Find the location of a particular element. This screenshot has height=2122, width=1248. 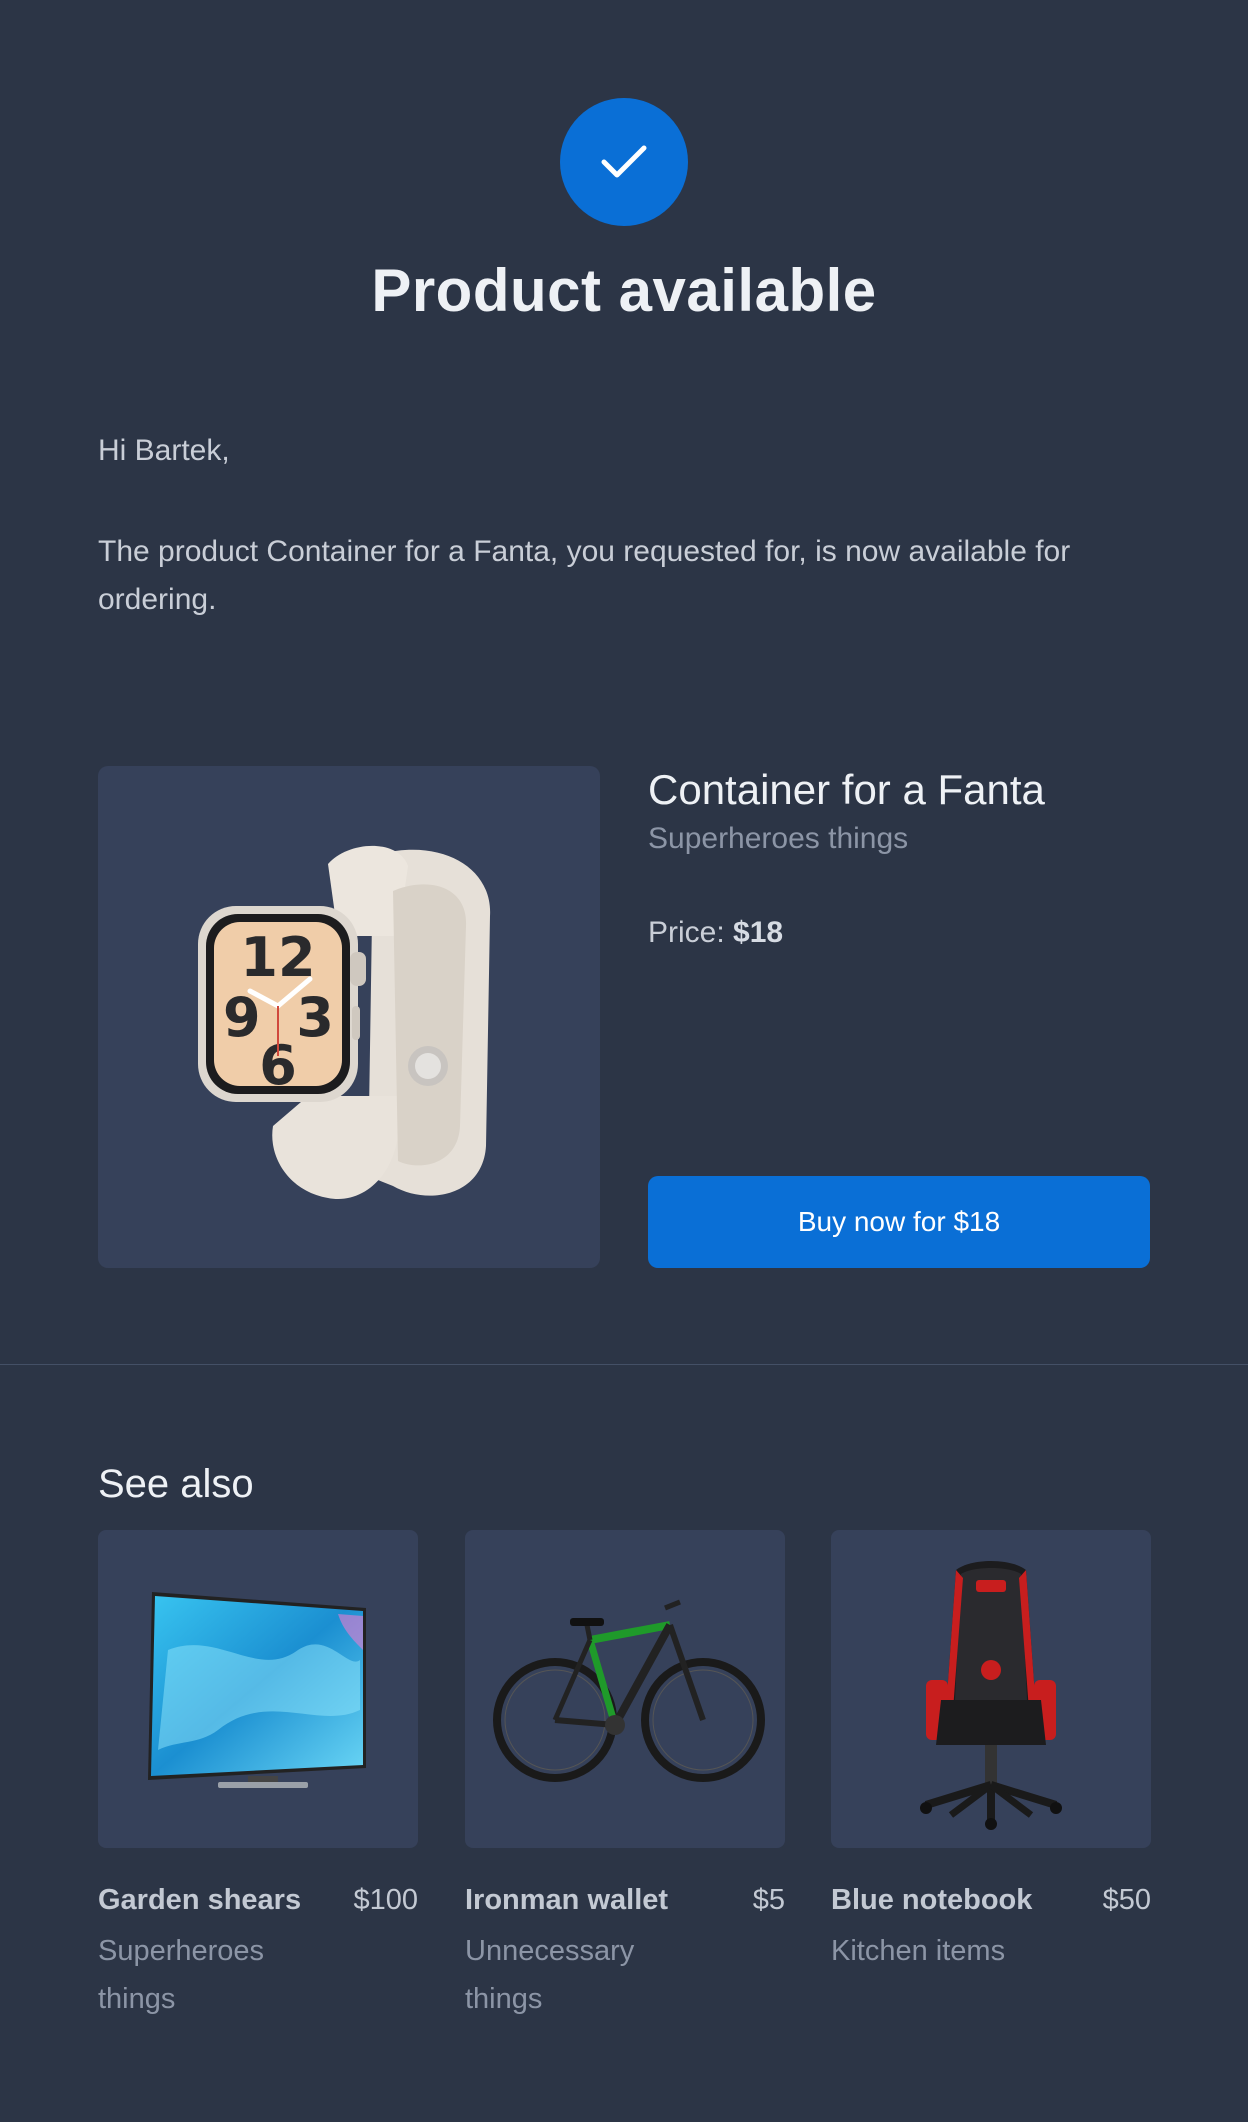

product-price: Price: $18 is located at coordinates (715, 933).